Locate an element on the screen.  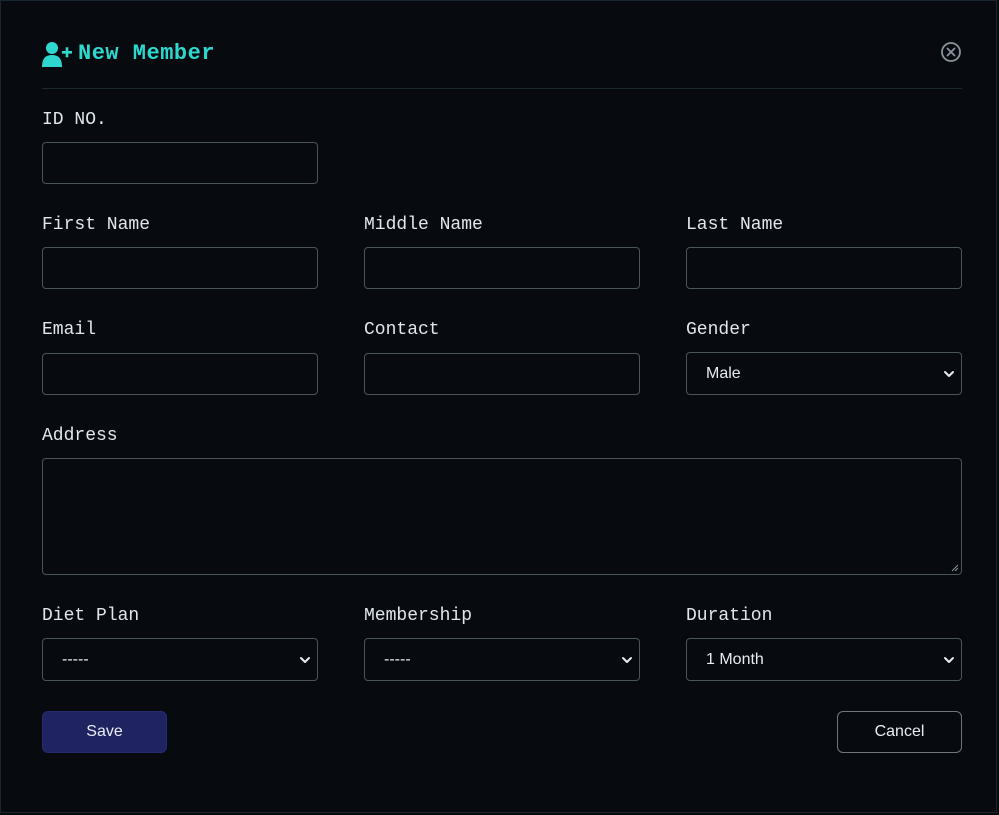
last-name-label: Last Name is located at coordinates (735, 225).